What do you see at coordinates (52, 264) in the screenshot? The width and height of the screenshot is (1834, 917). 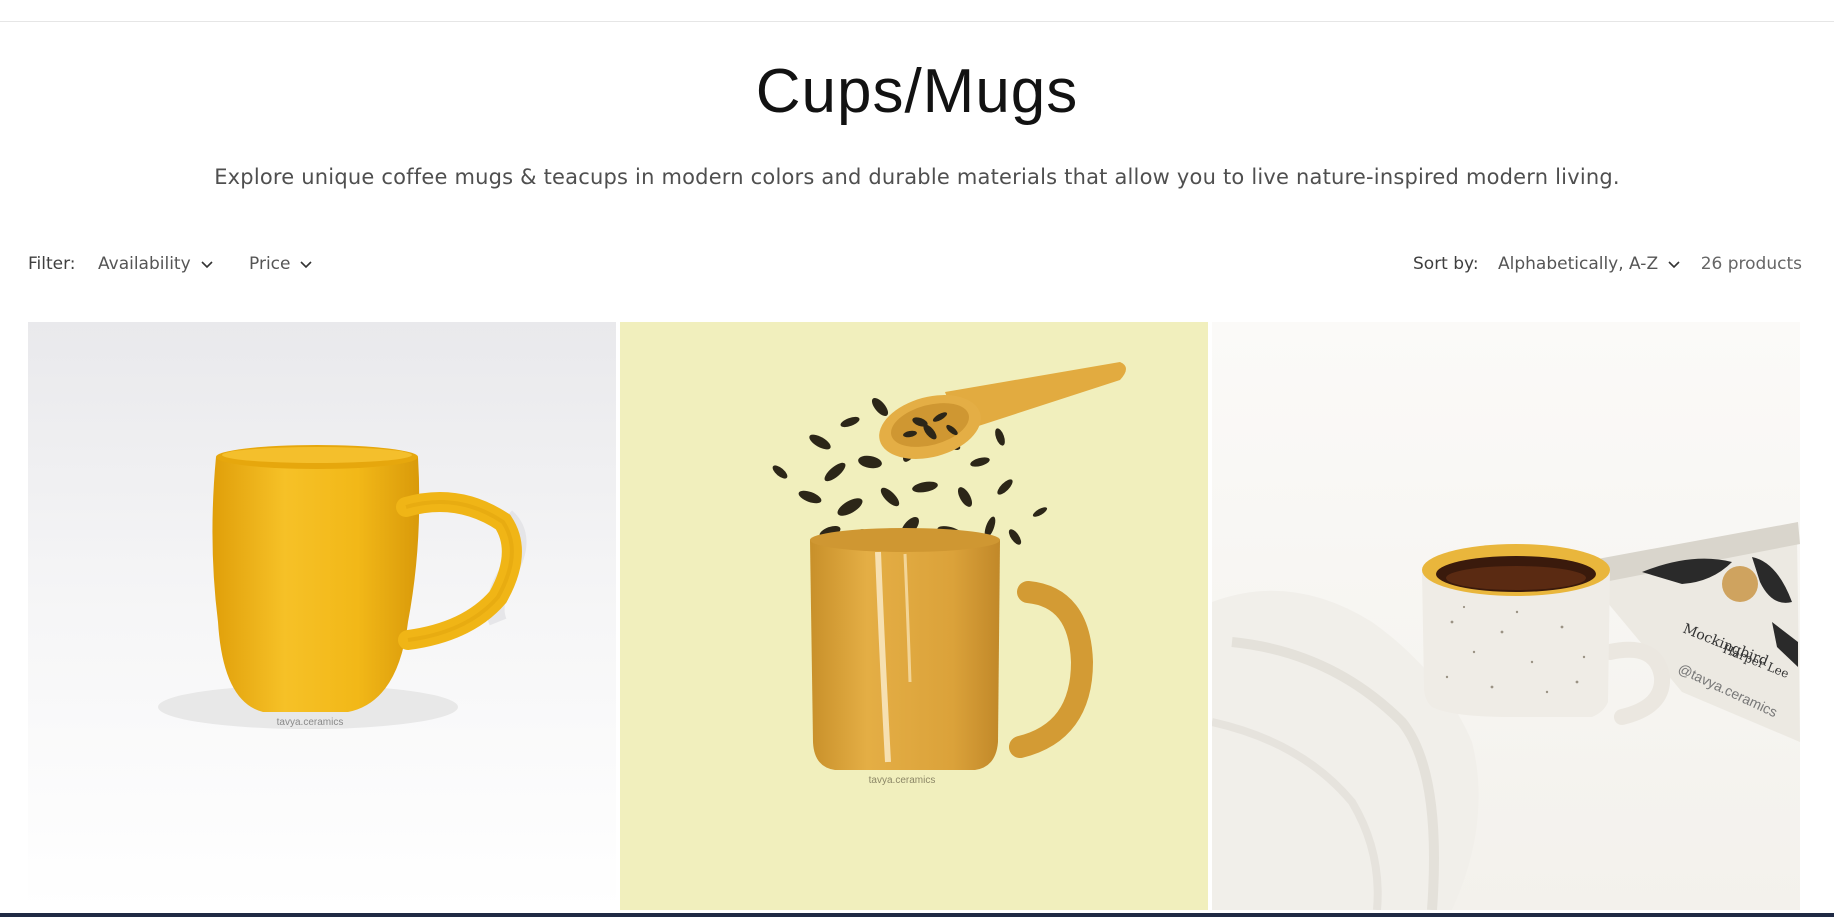 I see `filter-label: Filter:` at bounding box center [52, 264].